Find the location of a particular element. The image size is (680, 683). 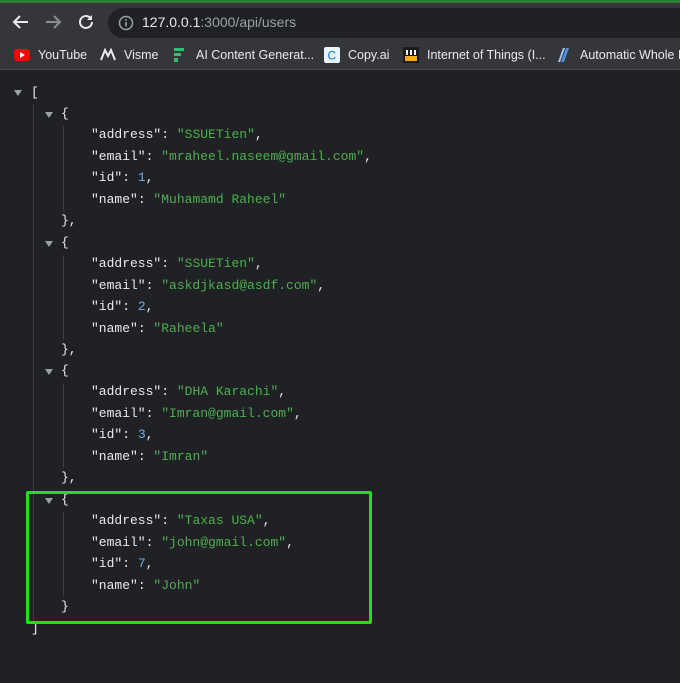

bookmark-automatic: Automatic Whole H is located at coordinates (618, 55).